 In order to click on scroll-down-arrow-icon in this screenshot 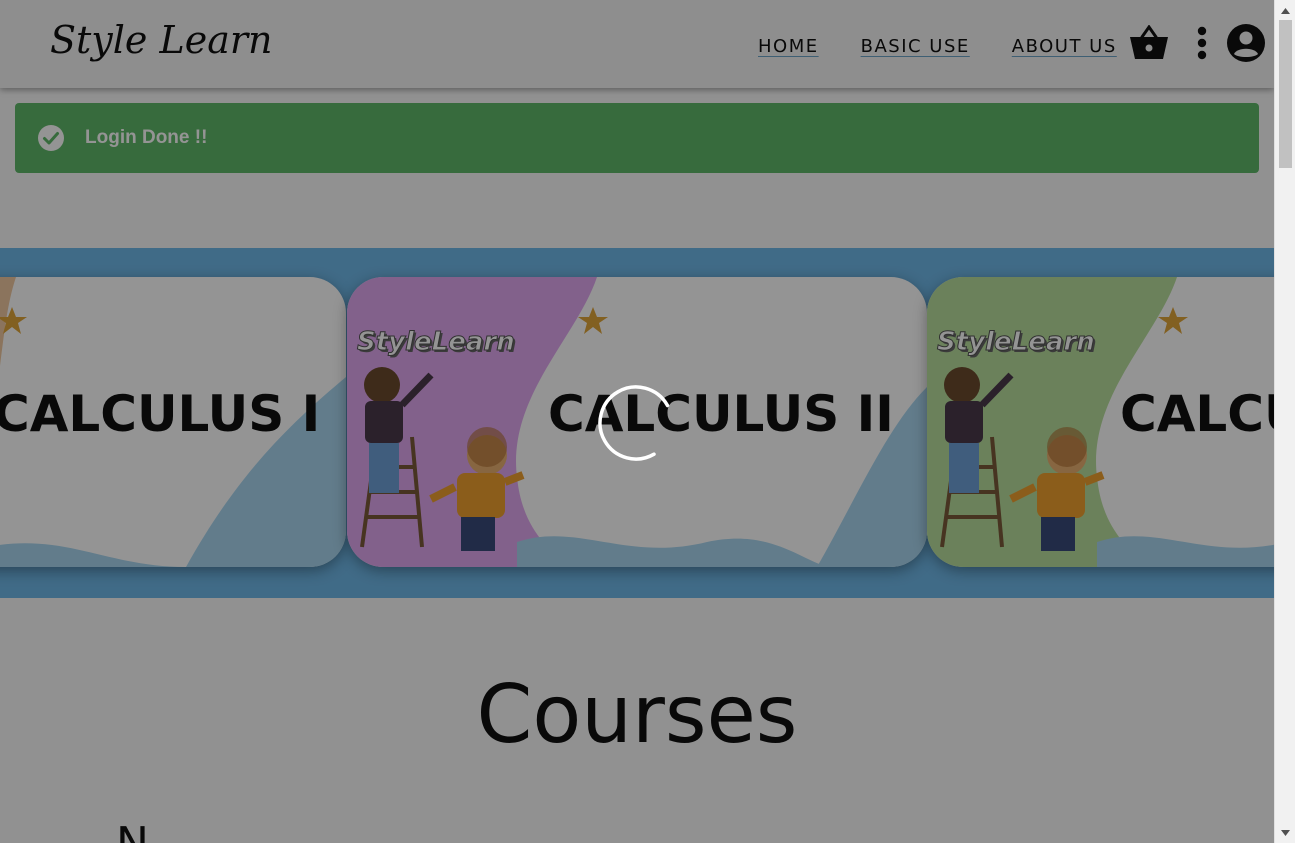, I will do `click(1285, 832)`.